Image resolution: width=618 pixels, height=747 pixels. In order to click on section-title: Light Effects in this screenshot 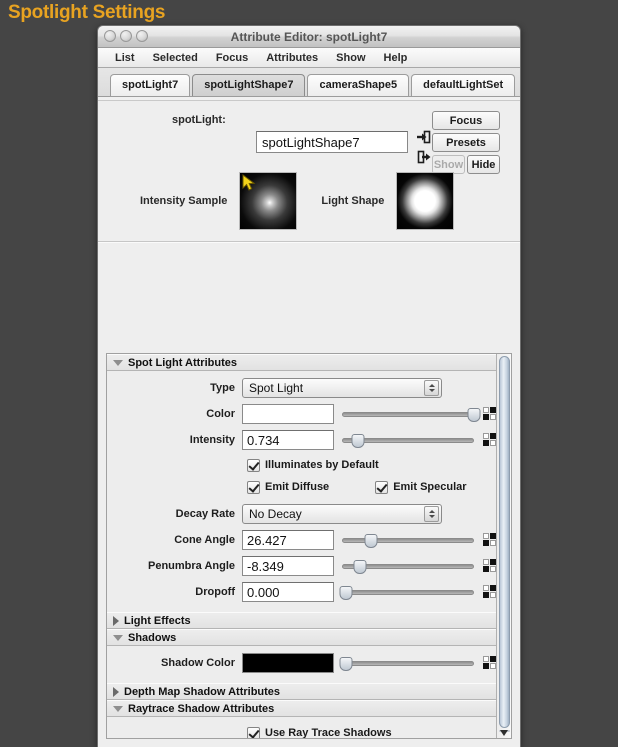, I will do `click(157, 620)`.